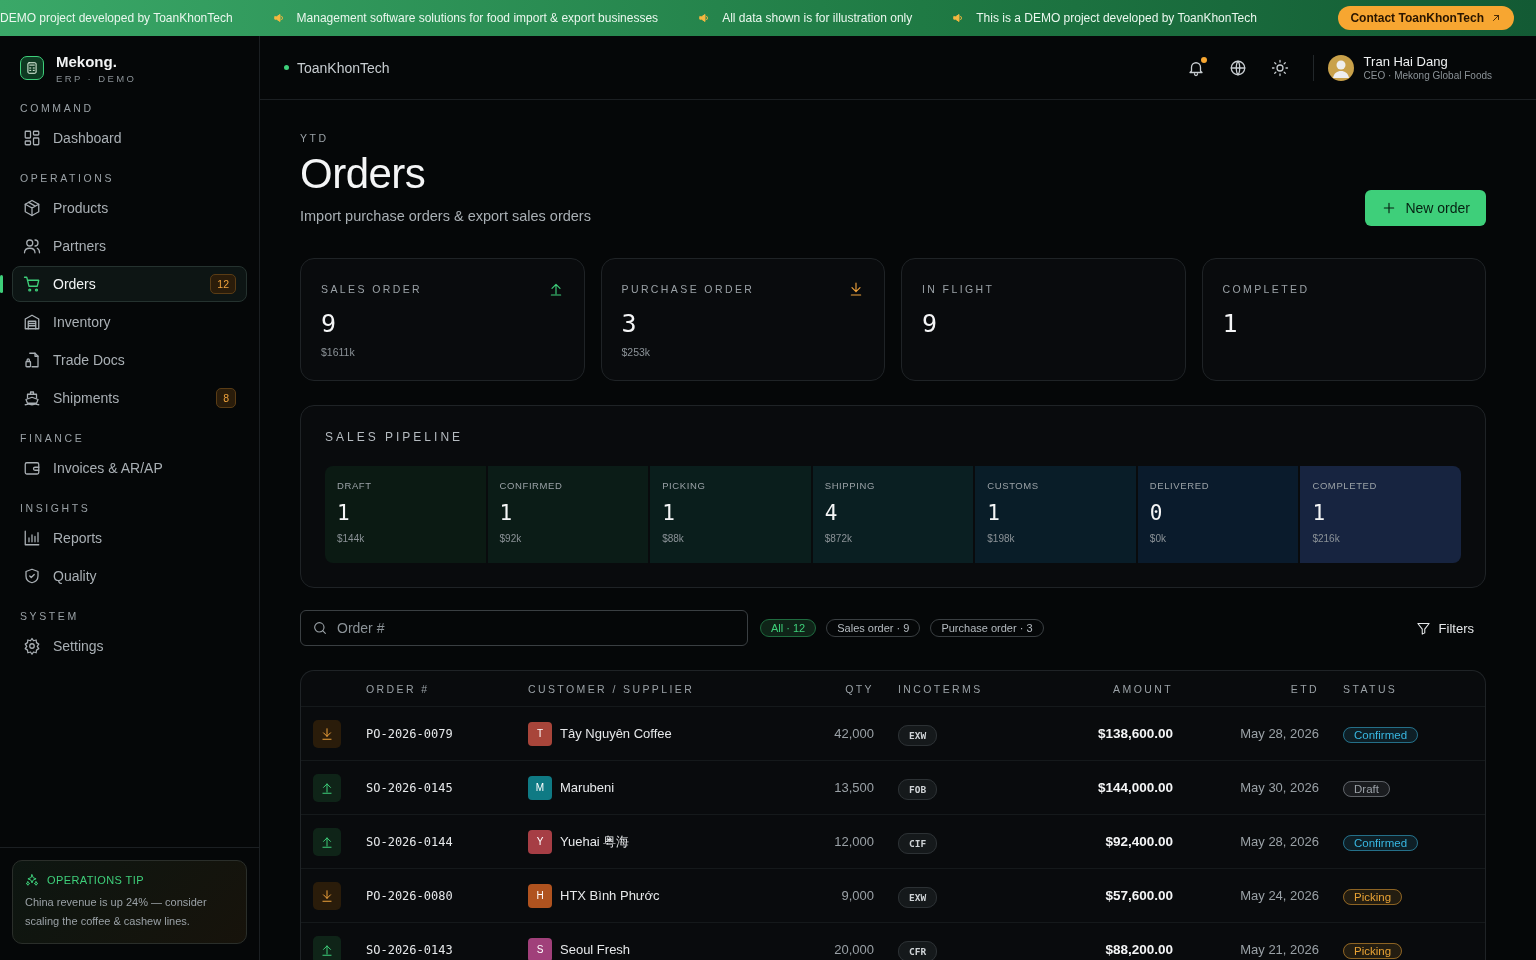 The width and height of the screenshot is (1536, 960). Describe the element at coordinates (831, 513) in the screenshot. I see `stage-count: 4` at that location.